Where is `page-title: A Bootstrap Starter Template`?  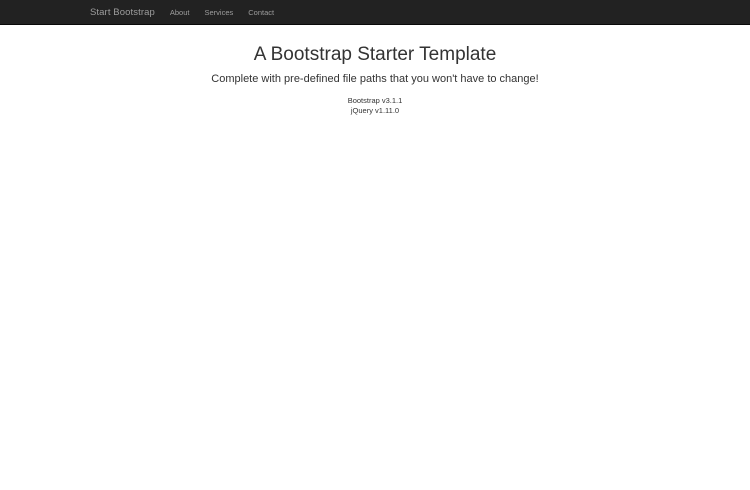 page-title: A Bootstrap Starter Template is located at coordinates (375, 54).